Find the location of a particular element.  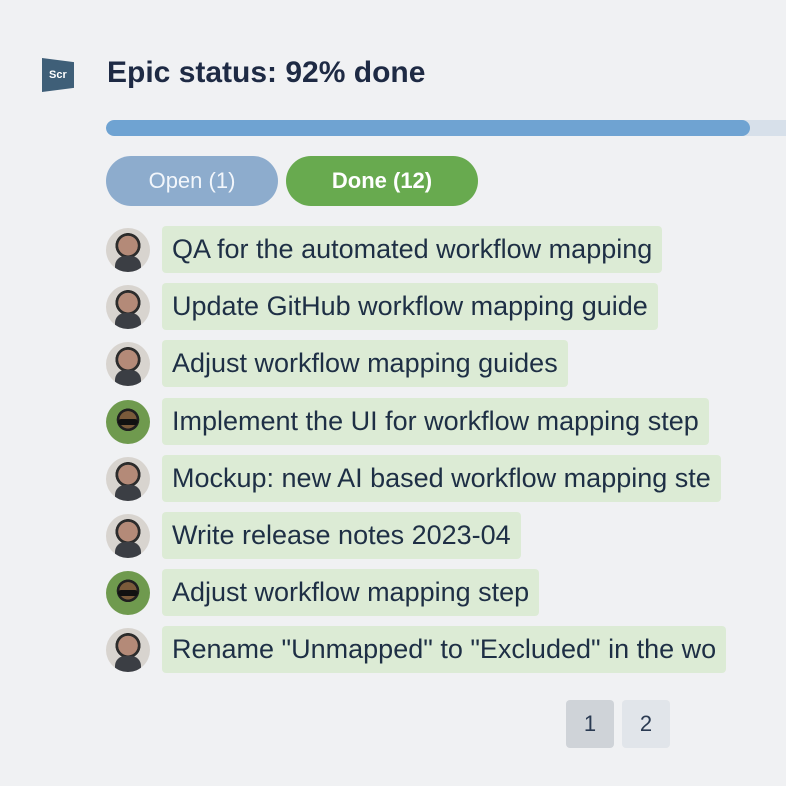

task-link: Adjust workflow mapping guides is located at coordinates (365, 364).